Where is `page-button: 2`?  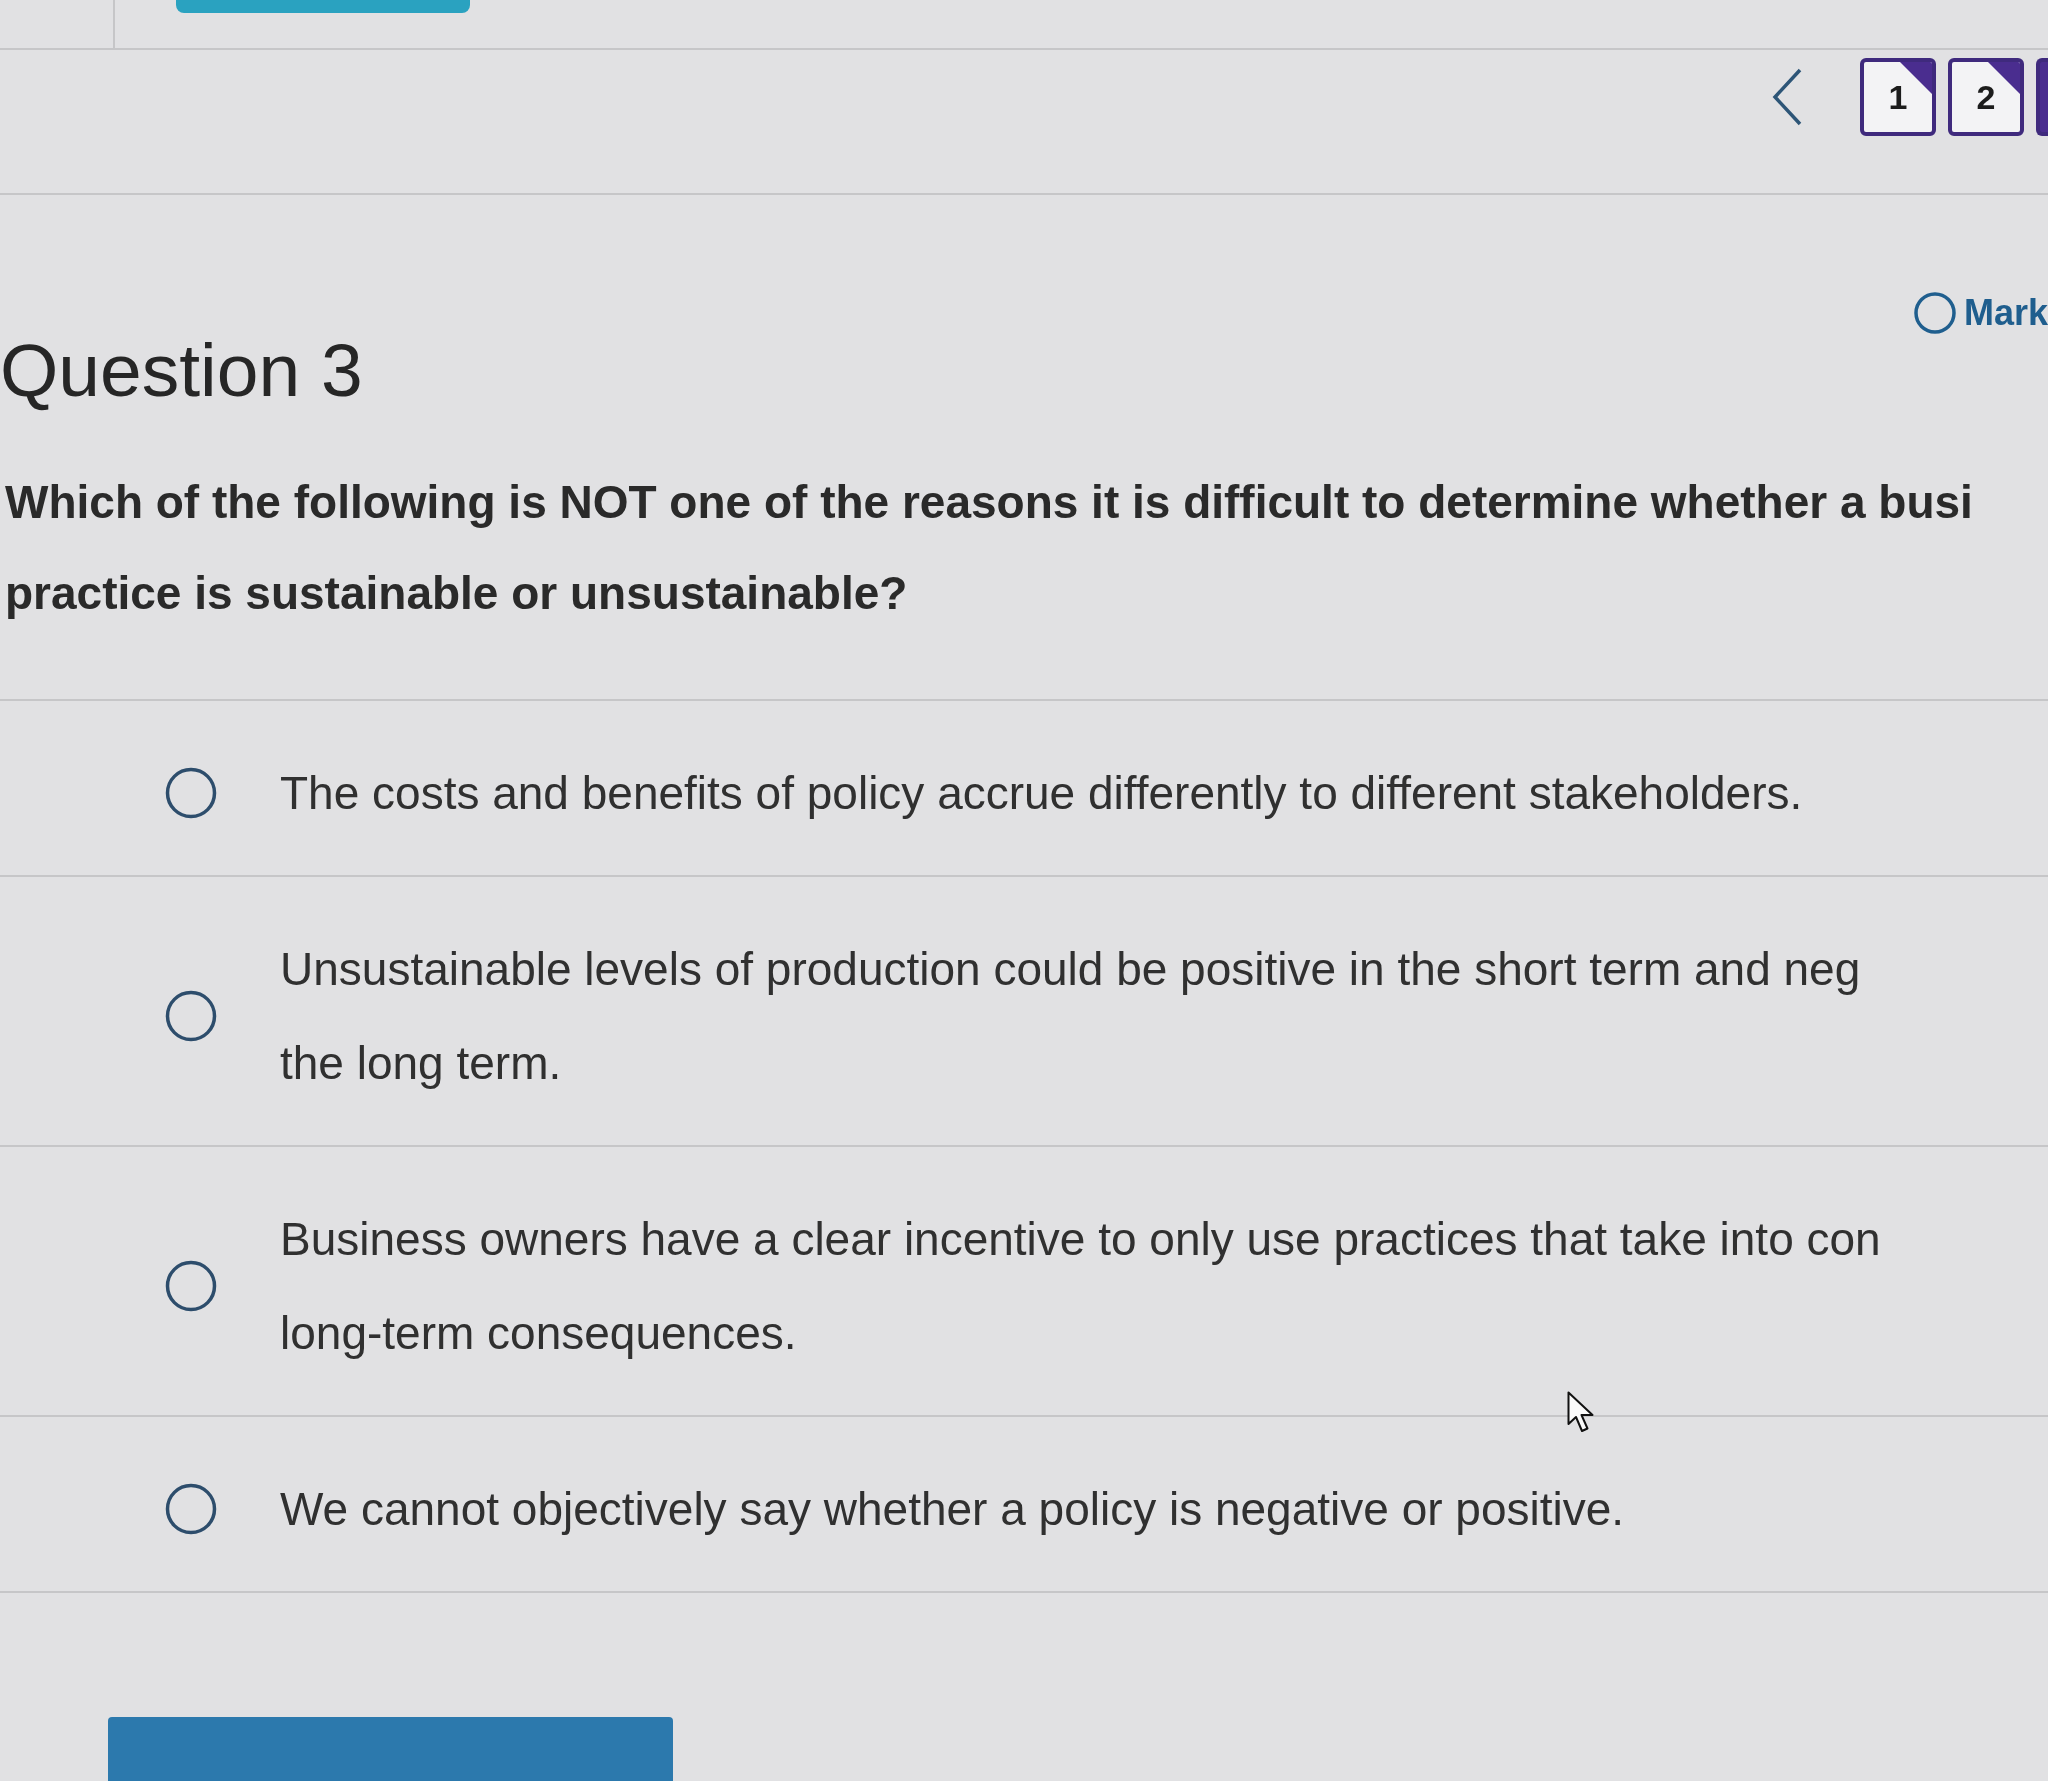 page-button: 2 is located at coordinates (1986, 97).